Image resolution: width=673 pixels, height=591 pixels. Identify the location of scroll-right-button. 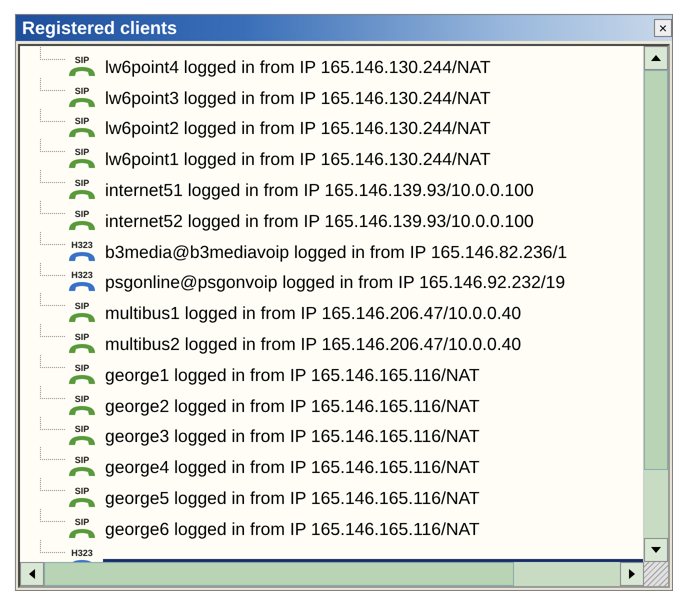
(632, 574).